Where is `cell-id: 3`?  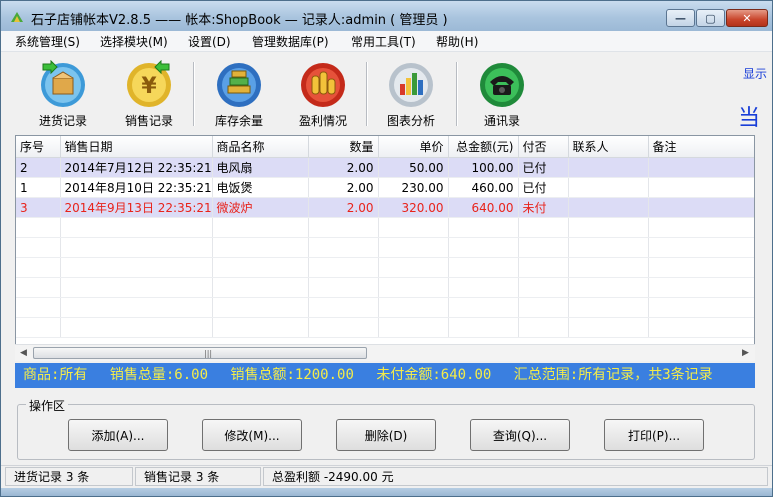 cell-id: 3 is located at coordinates (38, 207).